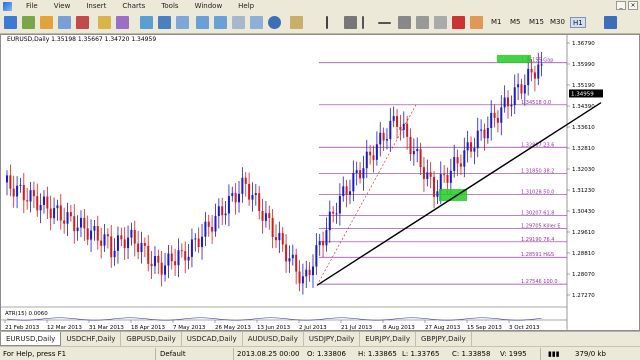 The height and width of the screenshot is (360, 640). Describe the element at coordinates (10, 22) in the screenshot. I see `new-chart-icon` at that location.